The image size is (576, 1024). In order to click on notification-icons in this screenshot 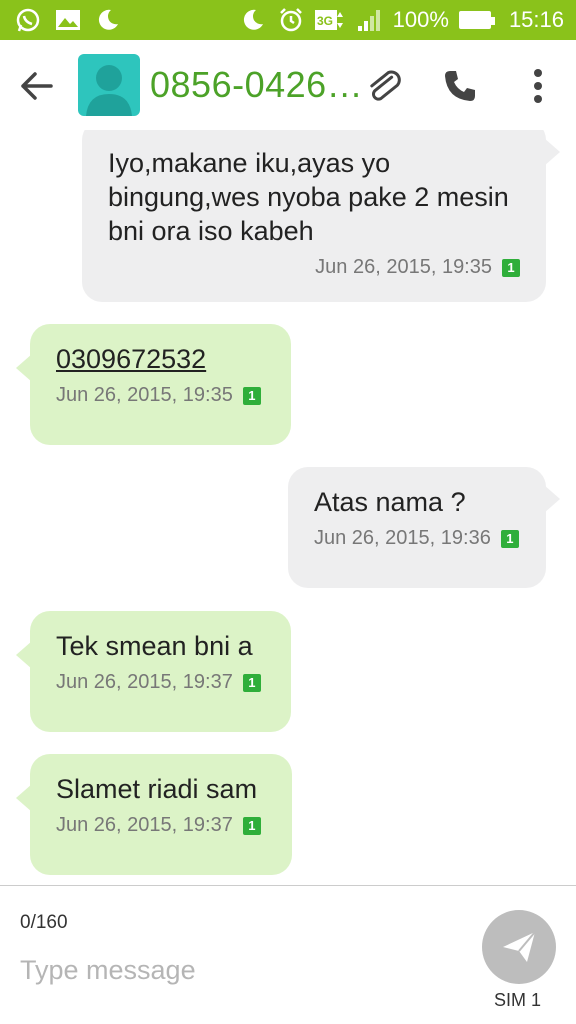, I will do `click(68, 20)`.